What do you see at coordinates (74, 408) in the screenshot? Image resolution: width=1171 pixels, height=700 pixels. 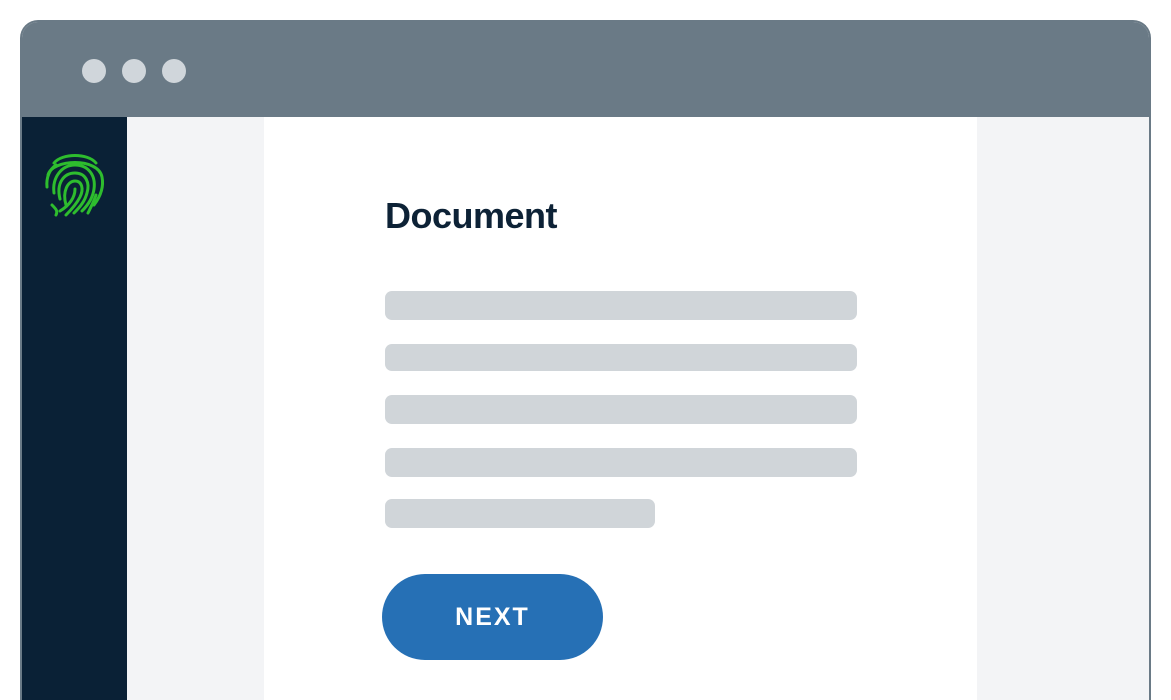 I see `sidebar` at bounding box center [74, 408].